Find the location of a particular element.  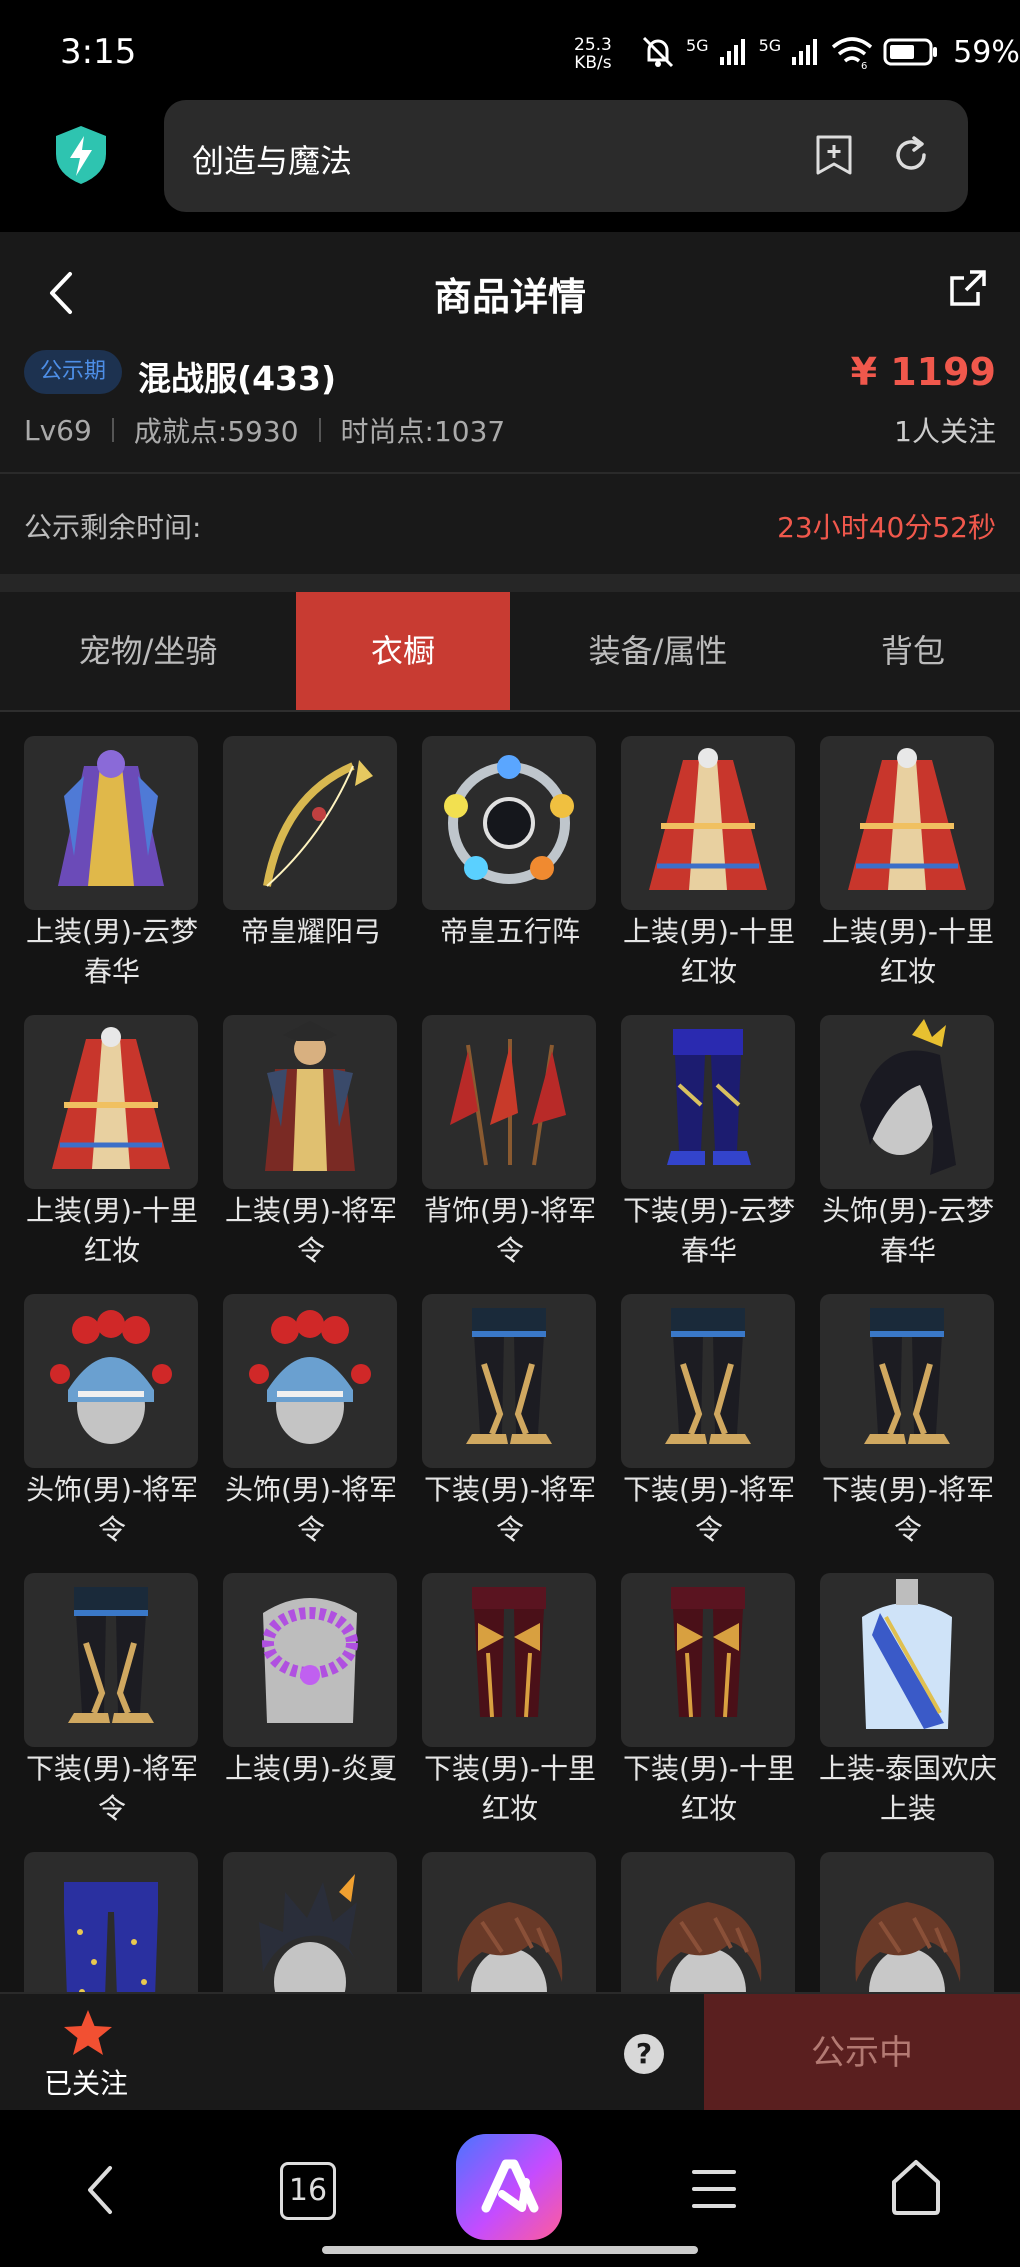

share-icon is located at coordinates (968, 288).